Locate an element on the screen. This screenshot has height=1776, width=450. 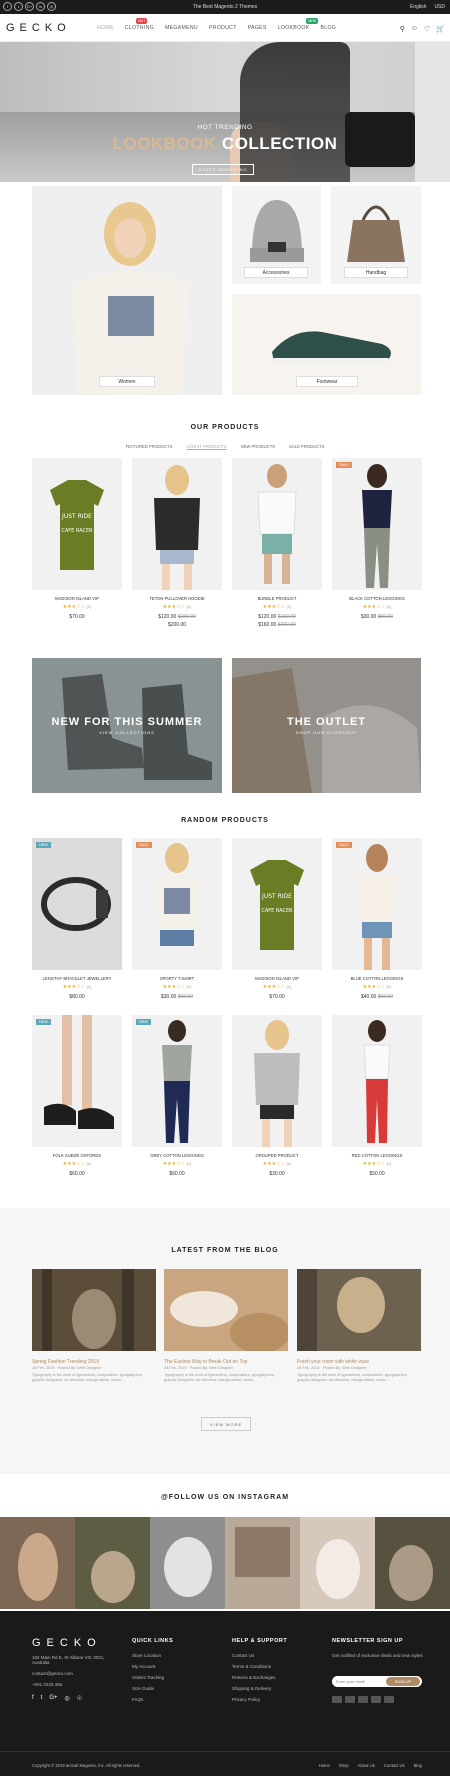
pinterest-icon: ☉ is located at coordinates (79, 1698).